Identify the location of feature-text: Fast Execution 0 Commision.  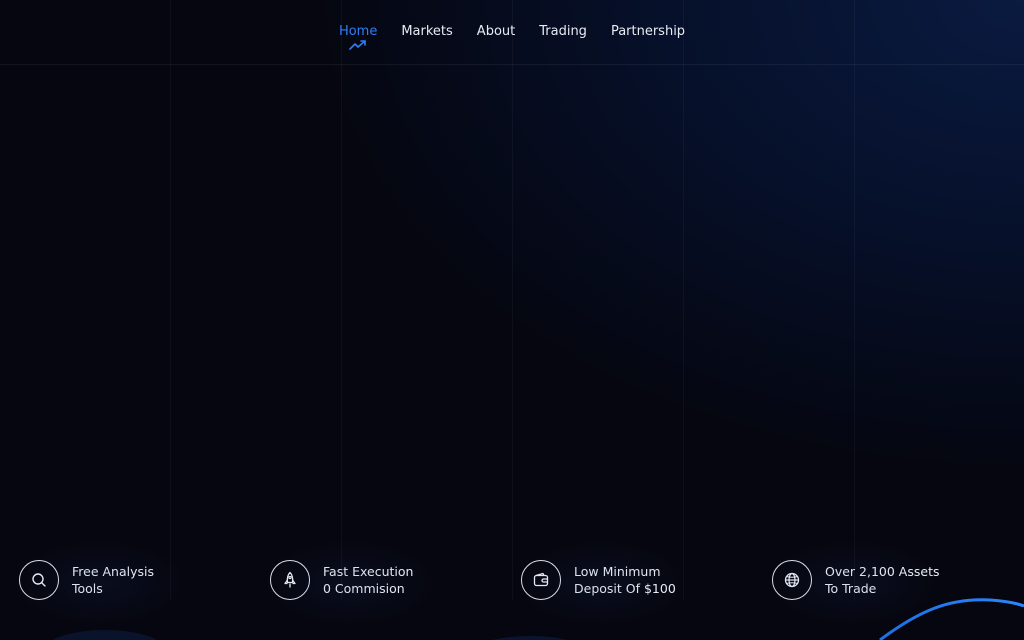
(368, 580).